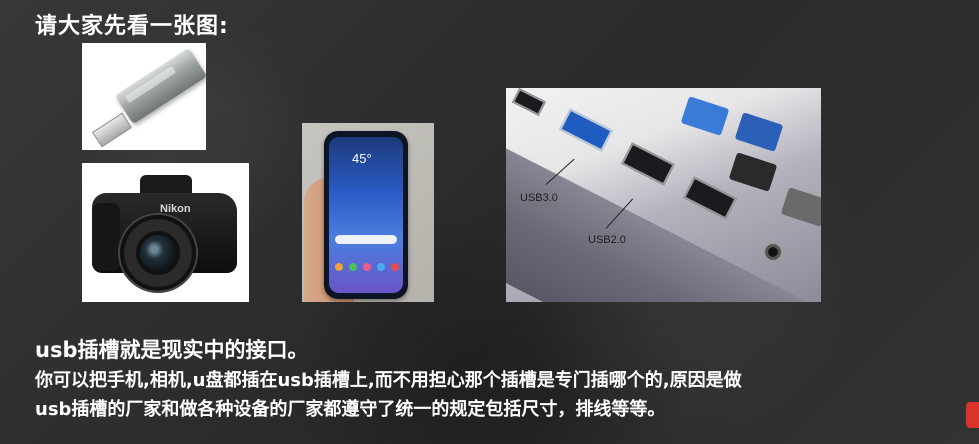  What do you see at coordinates (132, 26) in the screenshot?
I see `slide-title: 请大家先看一张图:` at bounding box center [132, 26].